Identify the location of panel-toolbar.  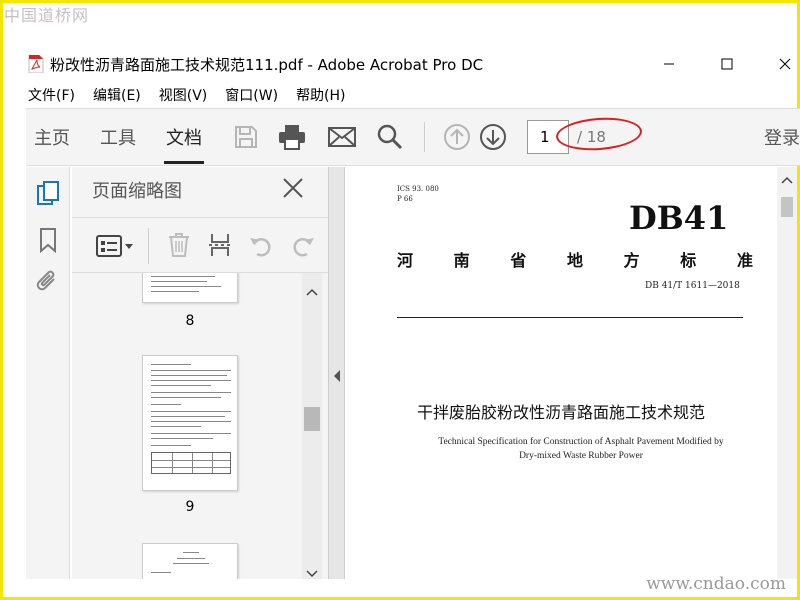
(200, 245).